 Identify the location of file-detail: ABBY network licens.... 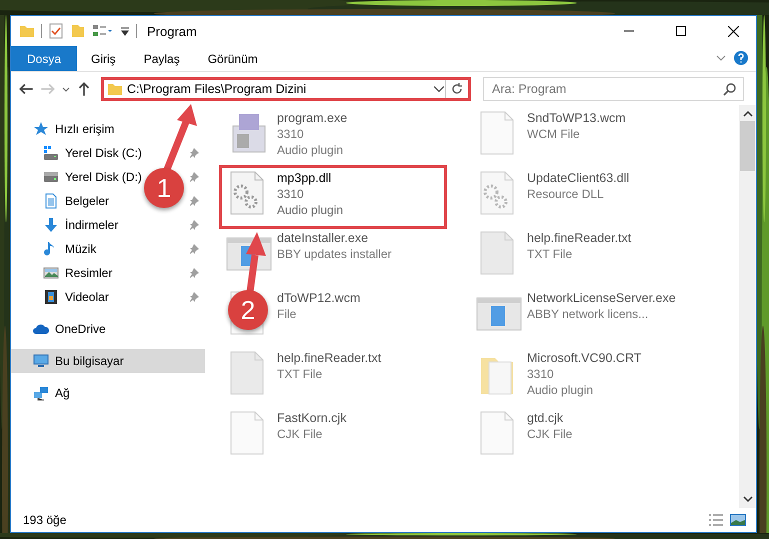
(588, 314).